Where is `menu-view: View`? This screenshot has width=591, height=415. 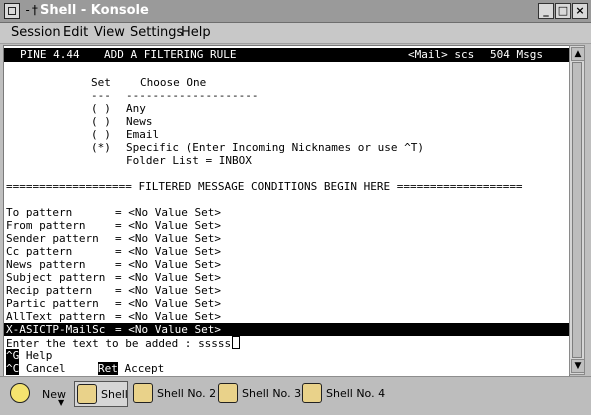 menu-view: View is located at coordinates (109, 32).